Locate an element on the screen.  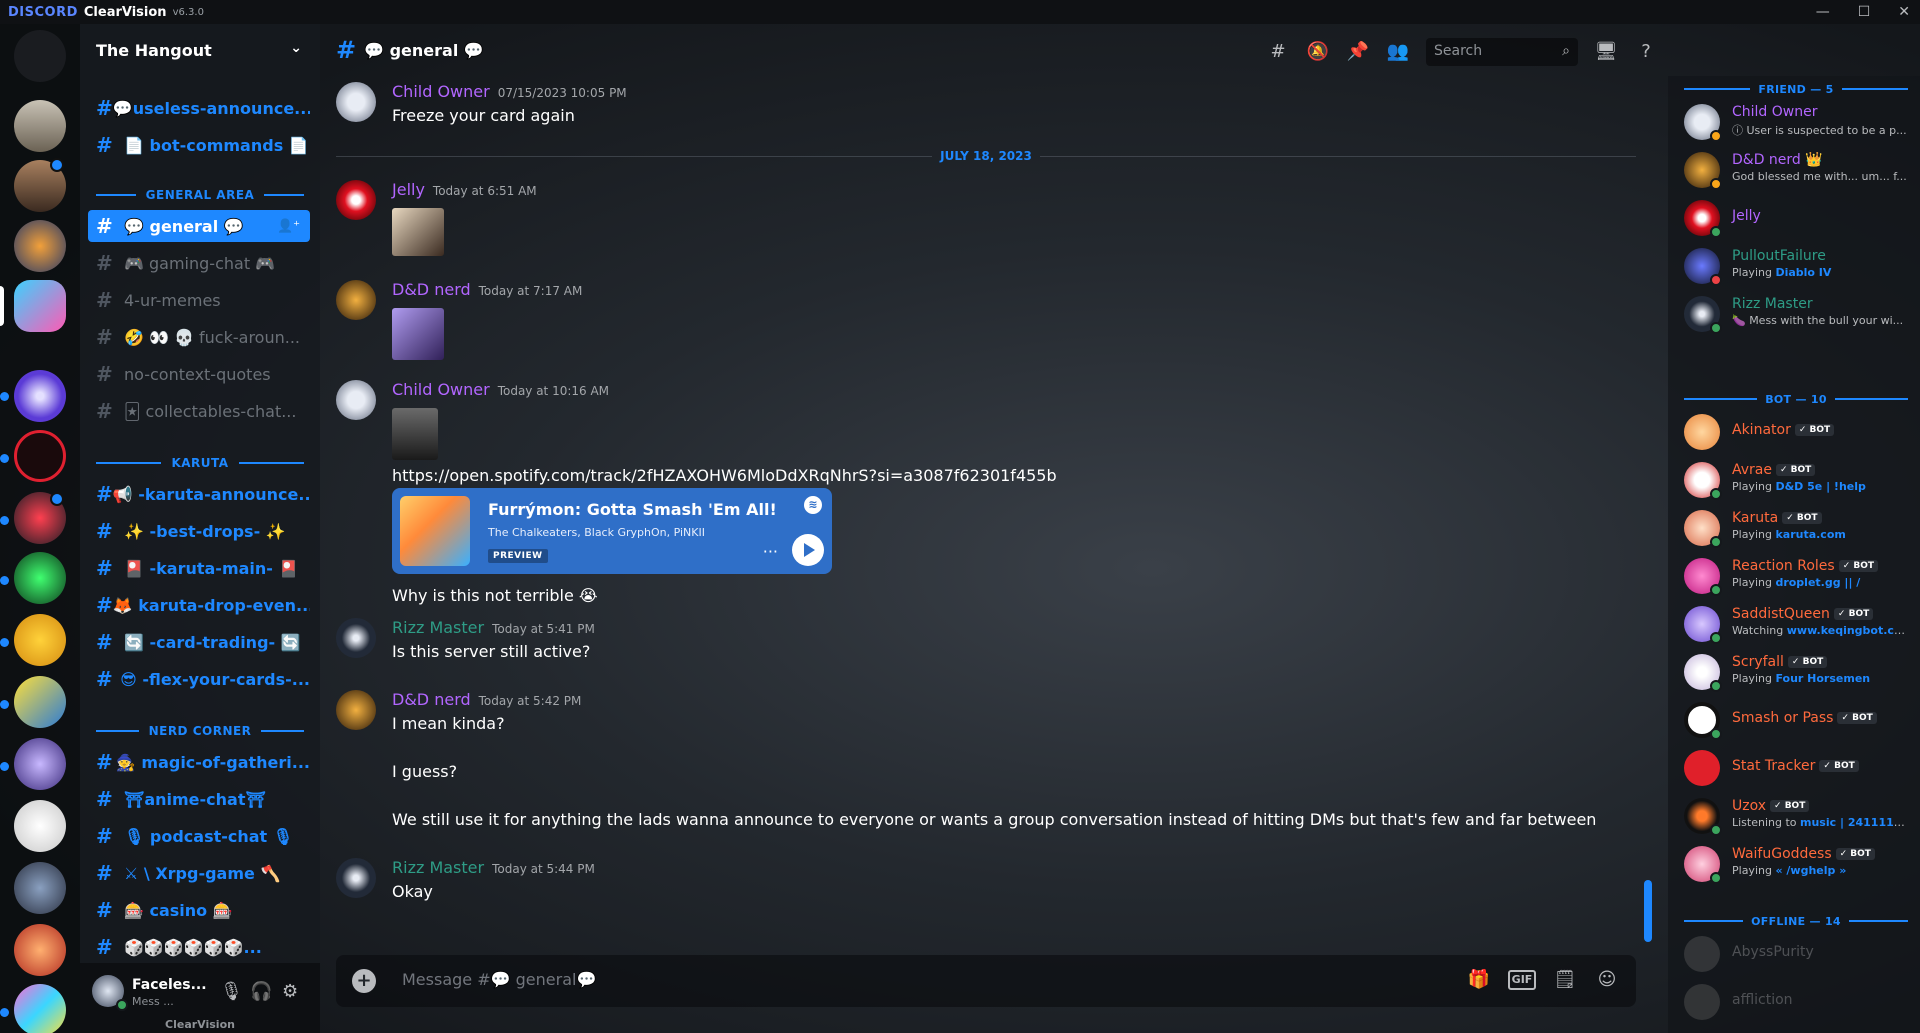
member-item: AbyssPurity is located at coordinates (1794, 954).